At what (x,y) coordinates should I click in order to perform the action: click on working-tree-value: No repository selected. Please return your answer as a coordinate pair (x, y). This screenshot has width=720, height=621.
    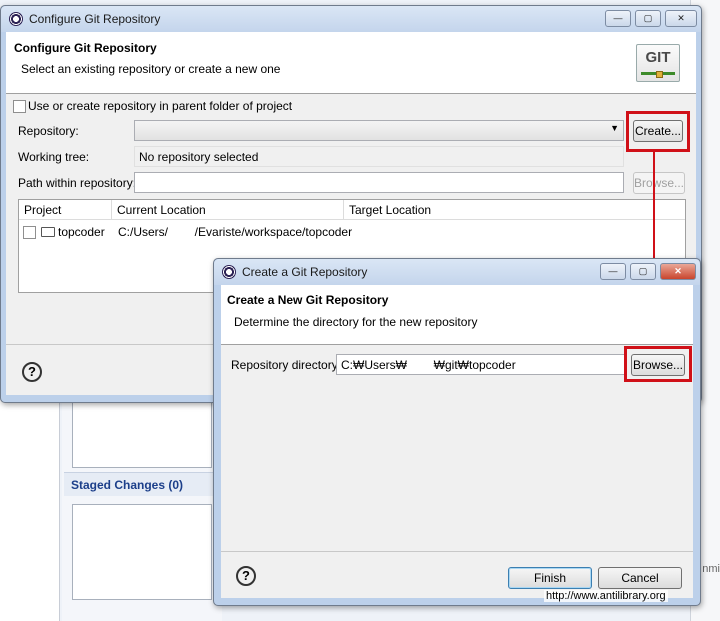
    Looking at the image, I should click on (379, 156).